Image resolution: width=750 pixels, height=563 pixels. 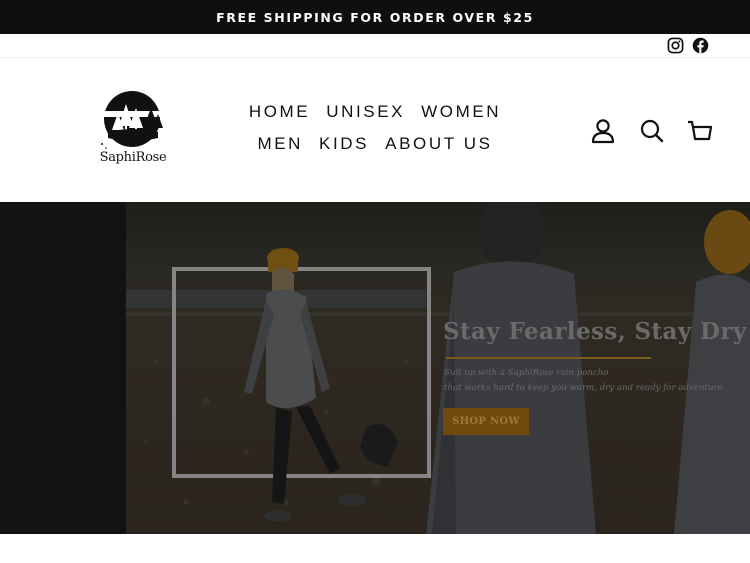 What do you see at coordinates (652, 131) in the screenshot?
I see `search-icon` at bounding box center [652, 131].